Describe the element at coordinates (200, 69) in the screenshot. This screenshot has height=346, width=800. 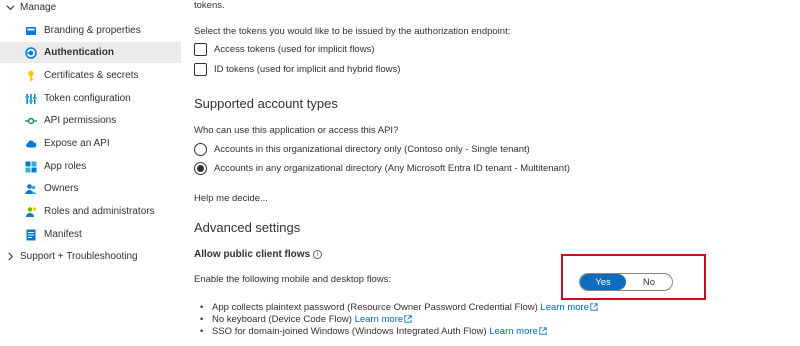
I see `id-tokens-checkbox` at that location.